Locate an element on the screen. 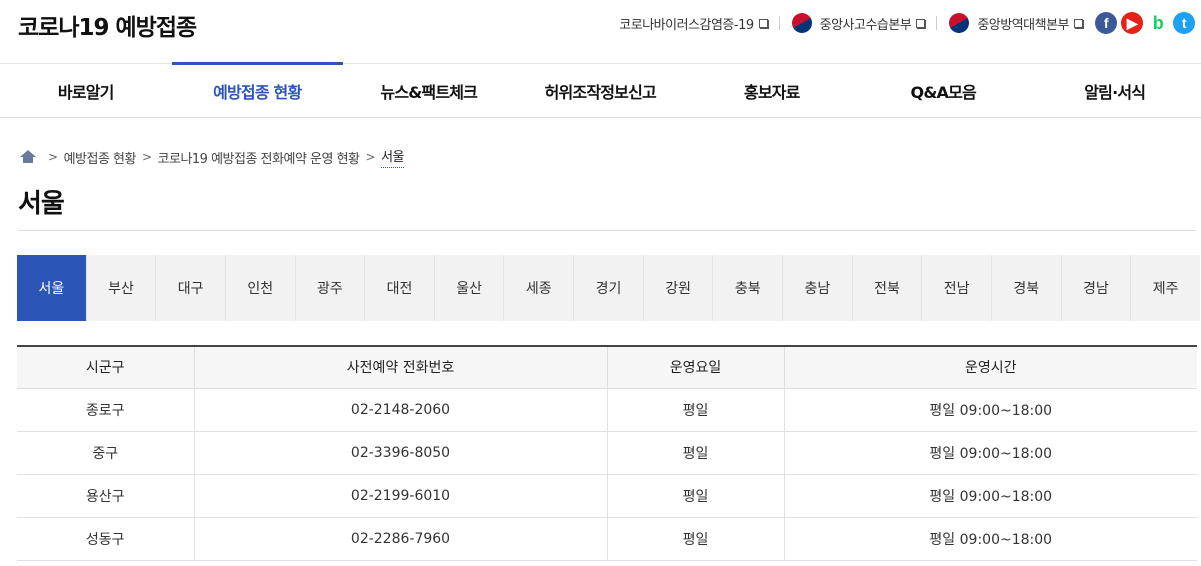  tab-jeju: 제주 is located at coordinates (1165, 288).